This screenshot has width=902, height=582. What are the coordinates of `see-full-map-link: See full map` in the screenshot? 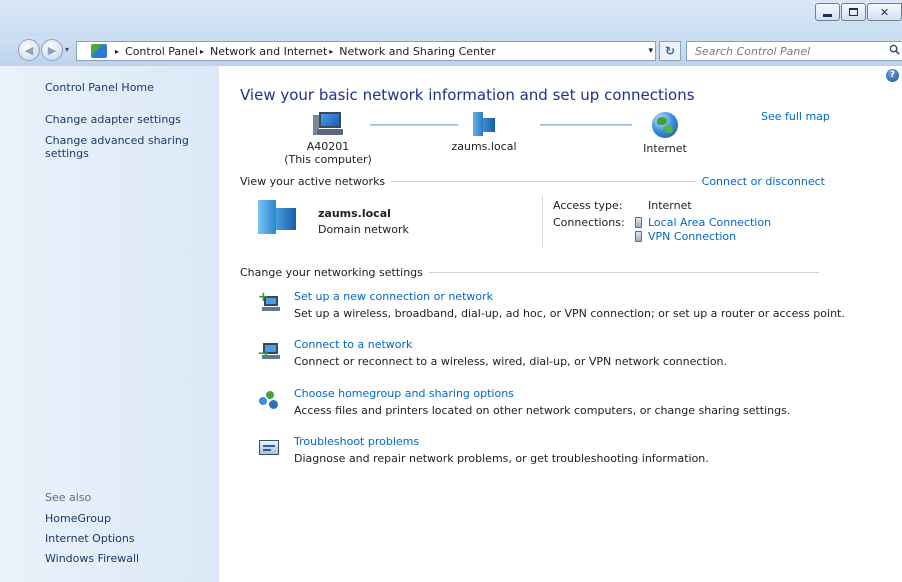 It's located at (795, 116).